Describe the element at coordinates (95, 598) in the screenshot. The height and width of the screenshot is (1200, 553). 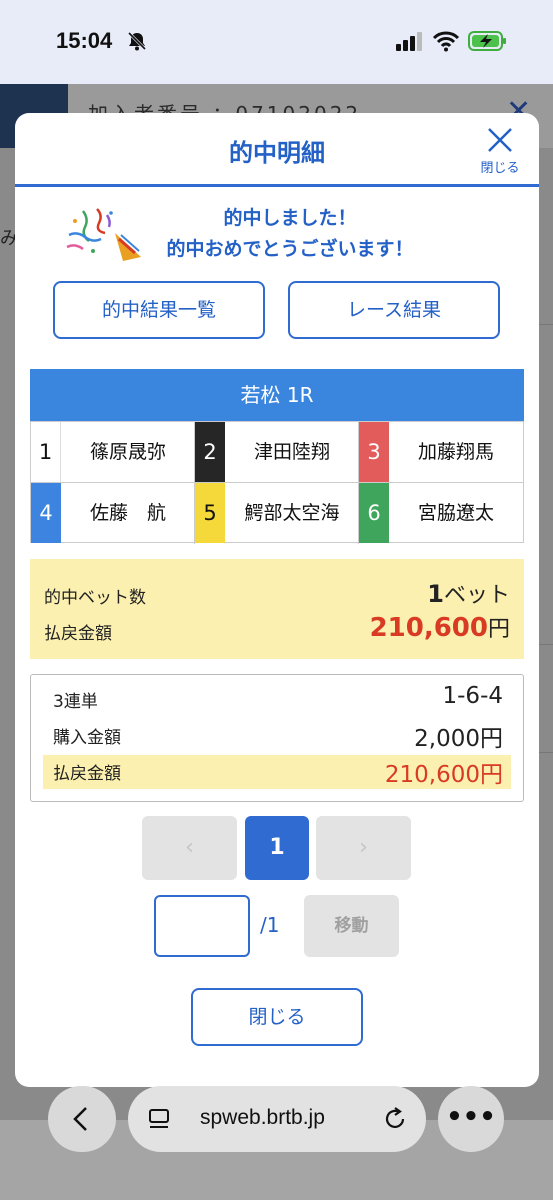
I see `bet-count-label: 的中ベット数` at that location.